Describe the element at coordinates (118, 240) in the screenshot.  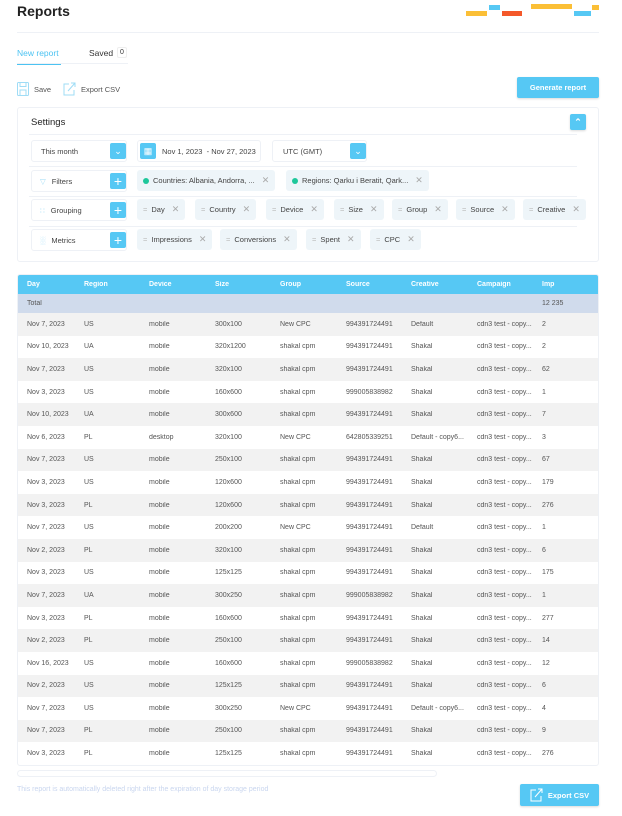
I see `add-metric-button: +` at that location.